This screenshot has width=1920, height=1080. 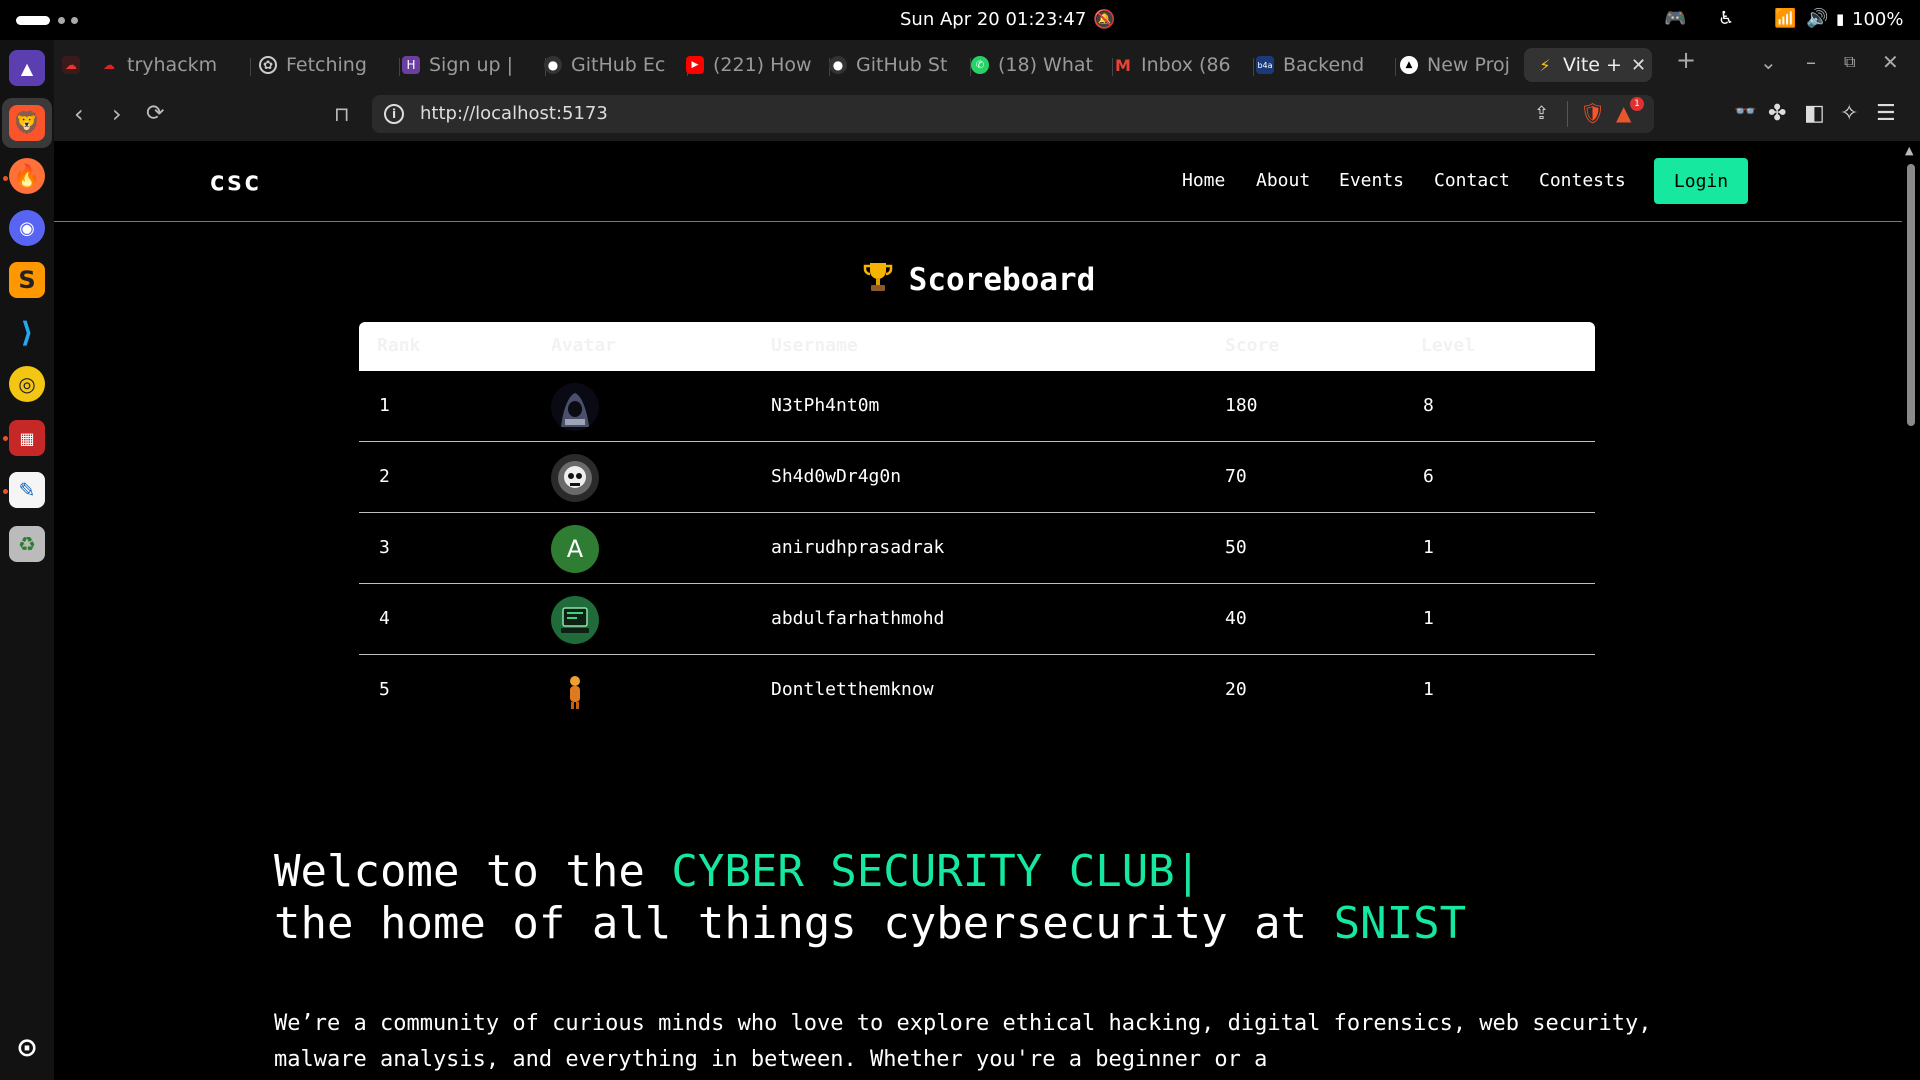 What do you see at coordinates (1041, 65) in the screenshot?
I see `tab-whatsapp: ✆ (18) What` at bounding box center [1041, 65].